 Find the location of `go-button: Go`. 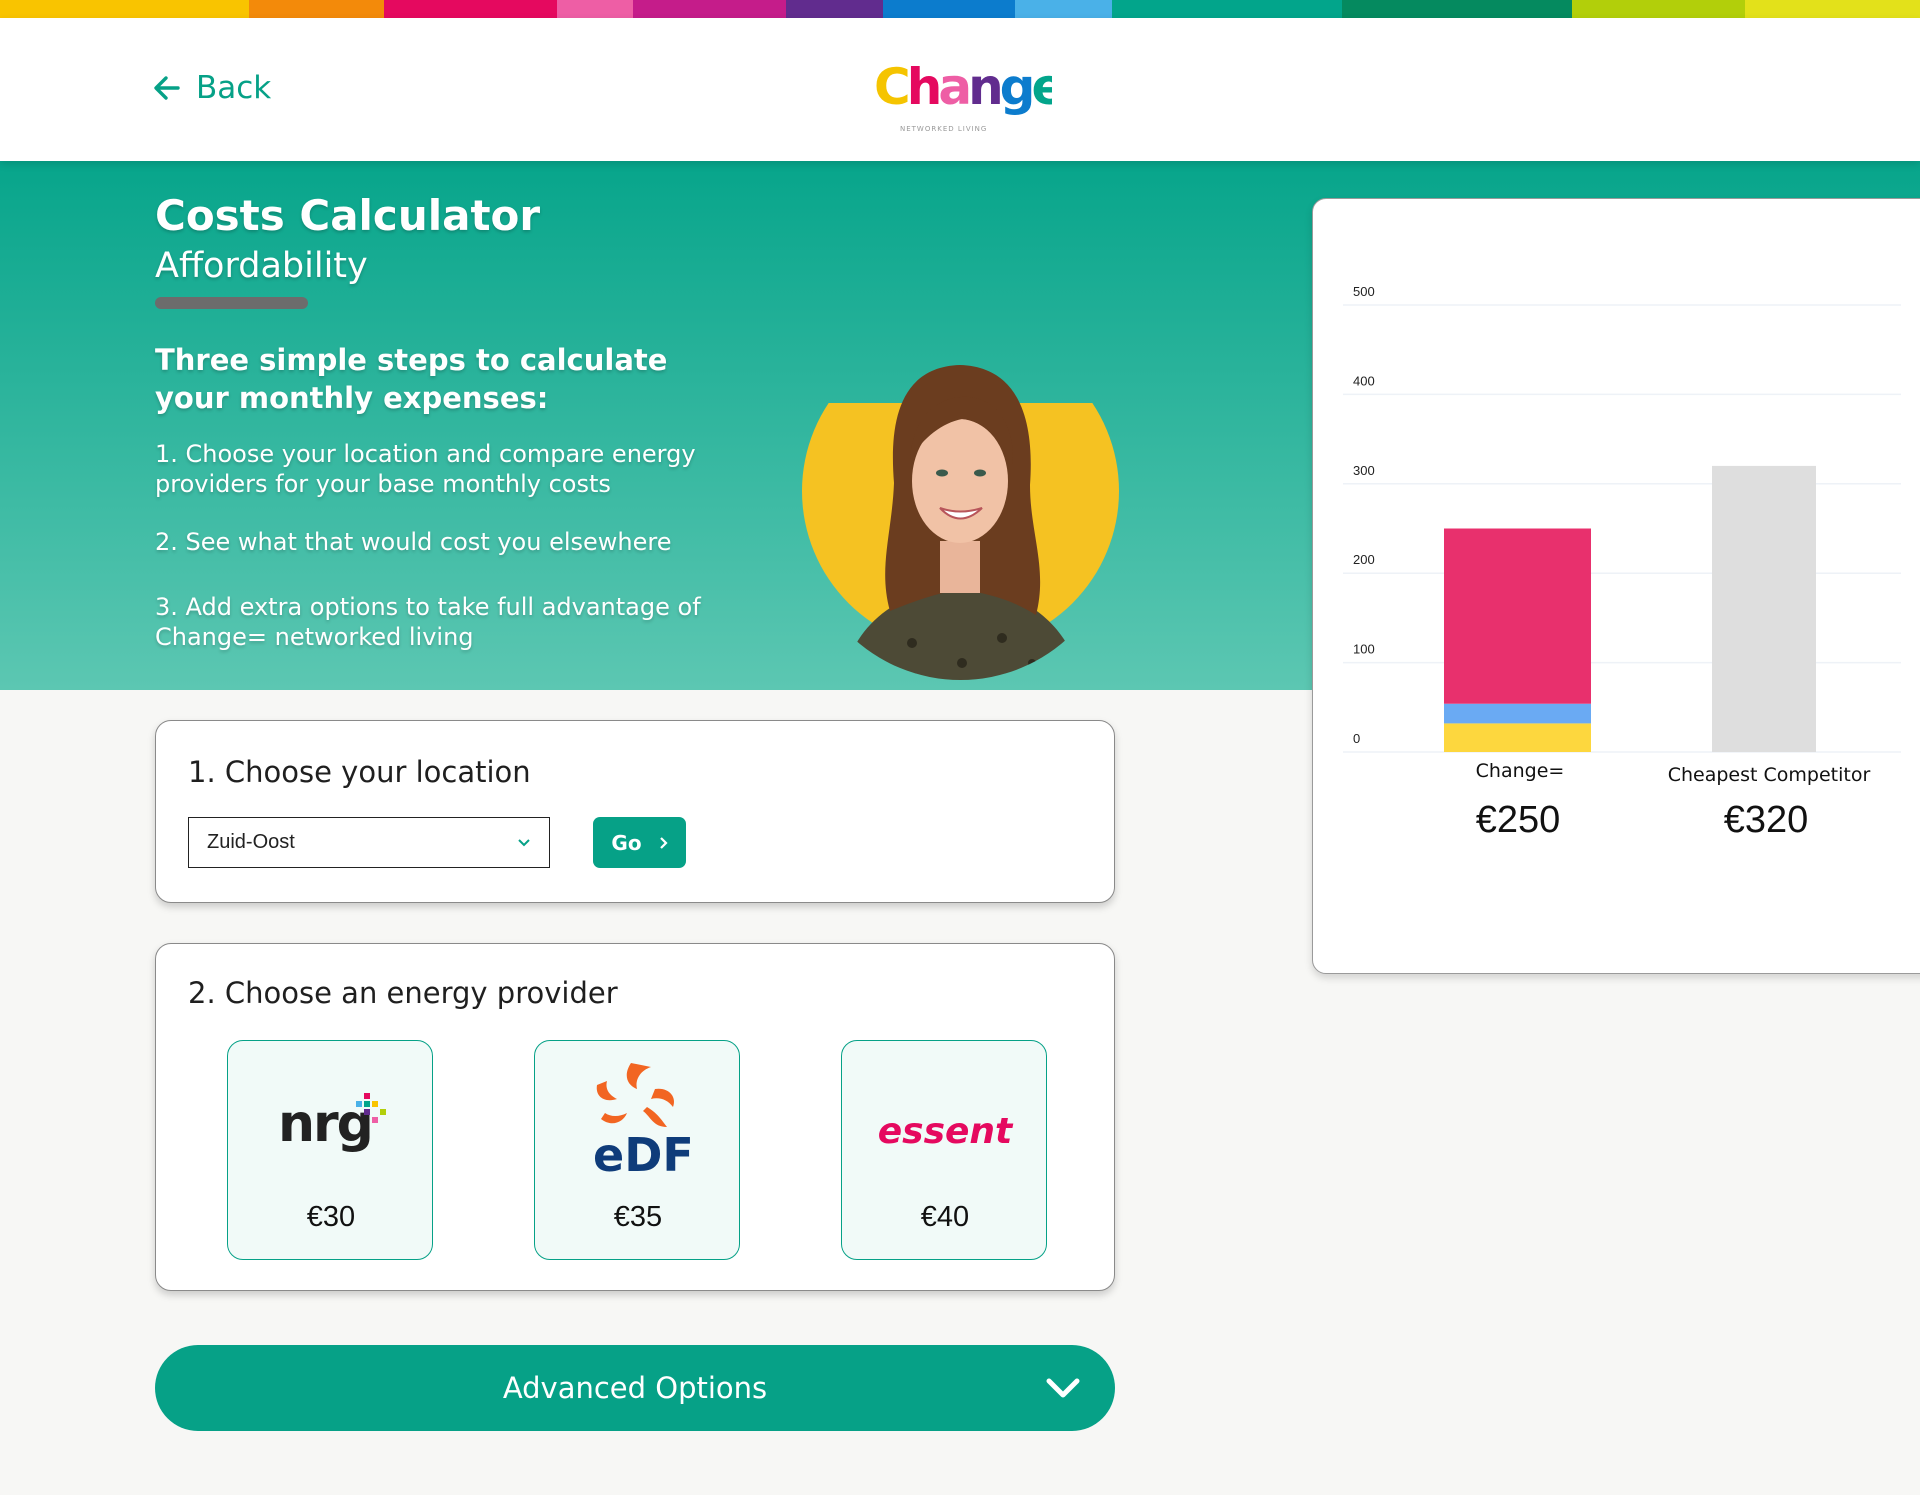

go-button: Go is located at coordinates (639, 842).